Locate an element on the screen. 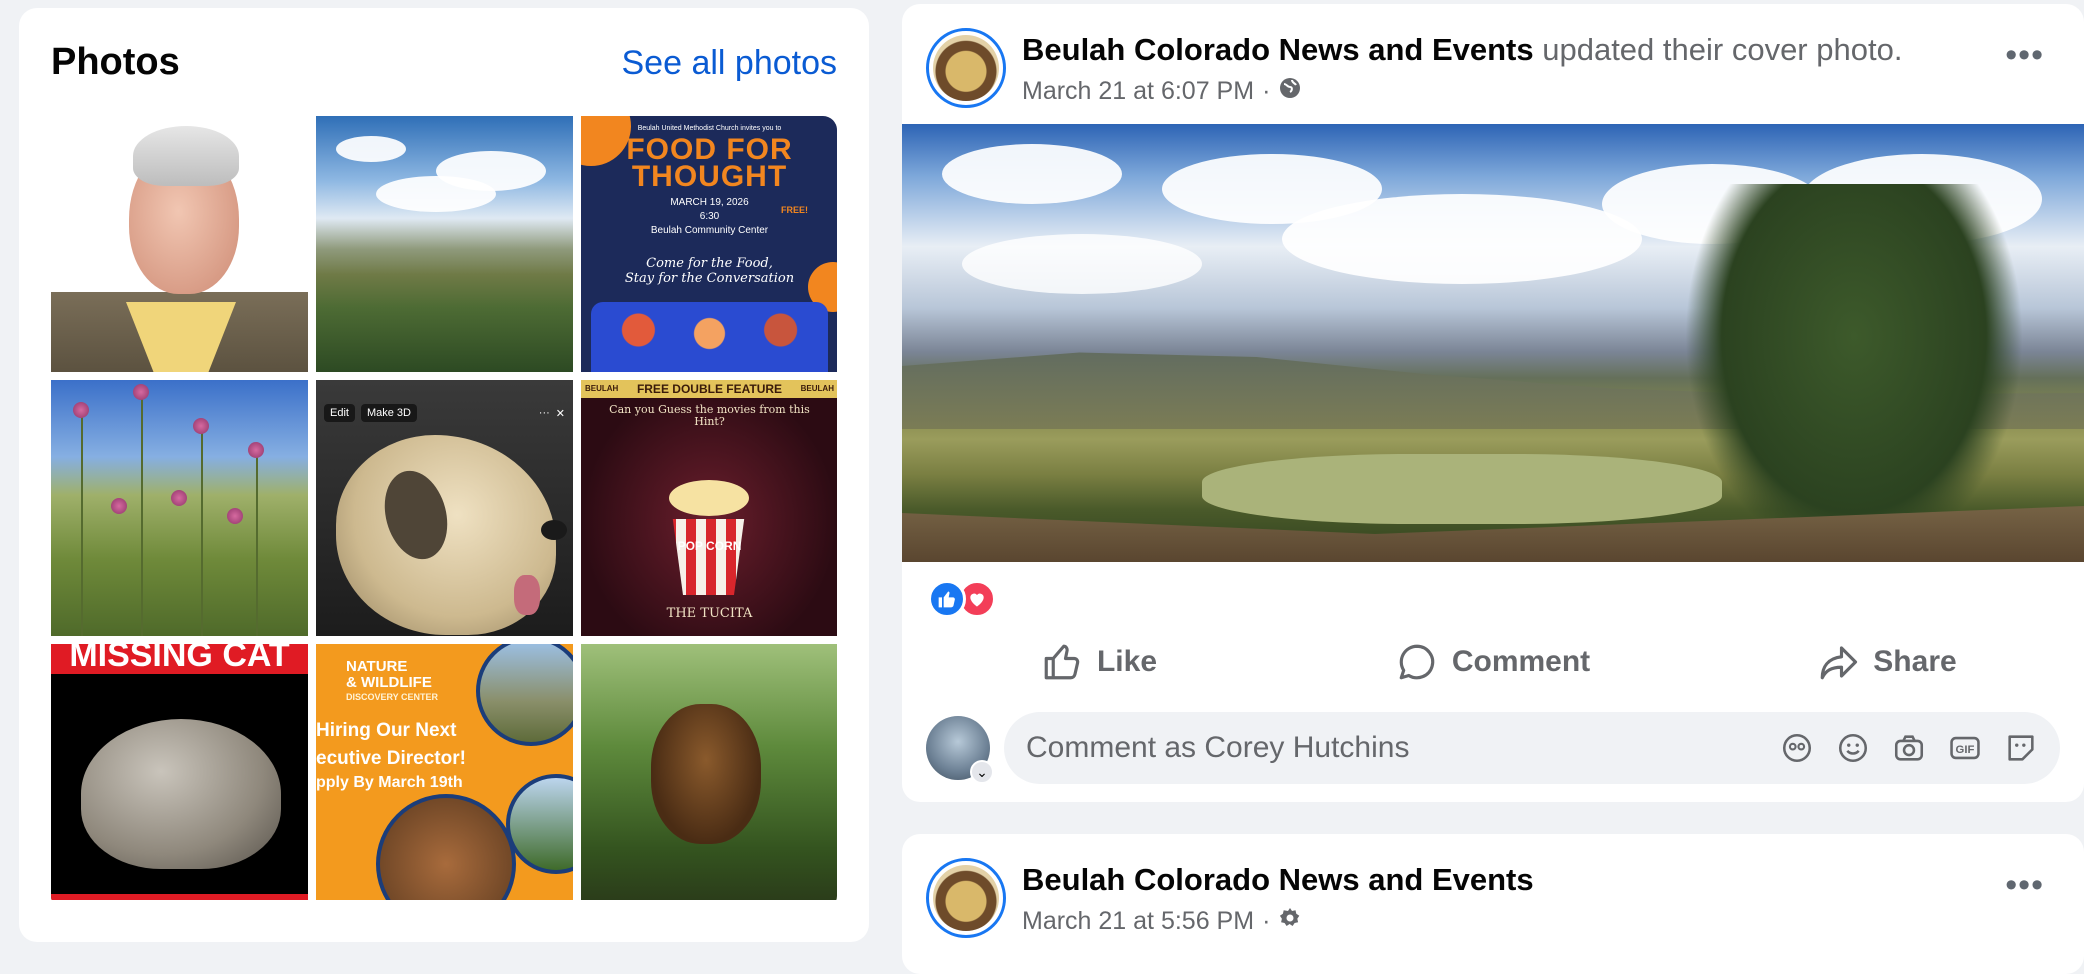 This screenshot has width=2084, height=974. svg-text: GIF is located at coordinates (1965, 750).